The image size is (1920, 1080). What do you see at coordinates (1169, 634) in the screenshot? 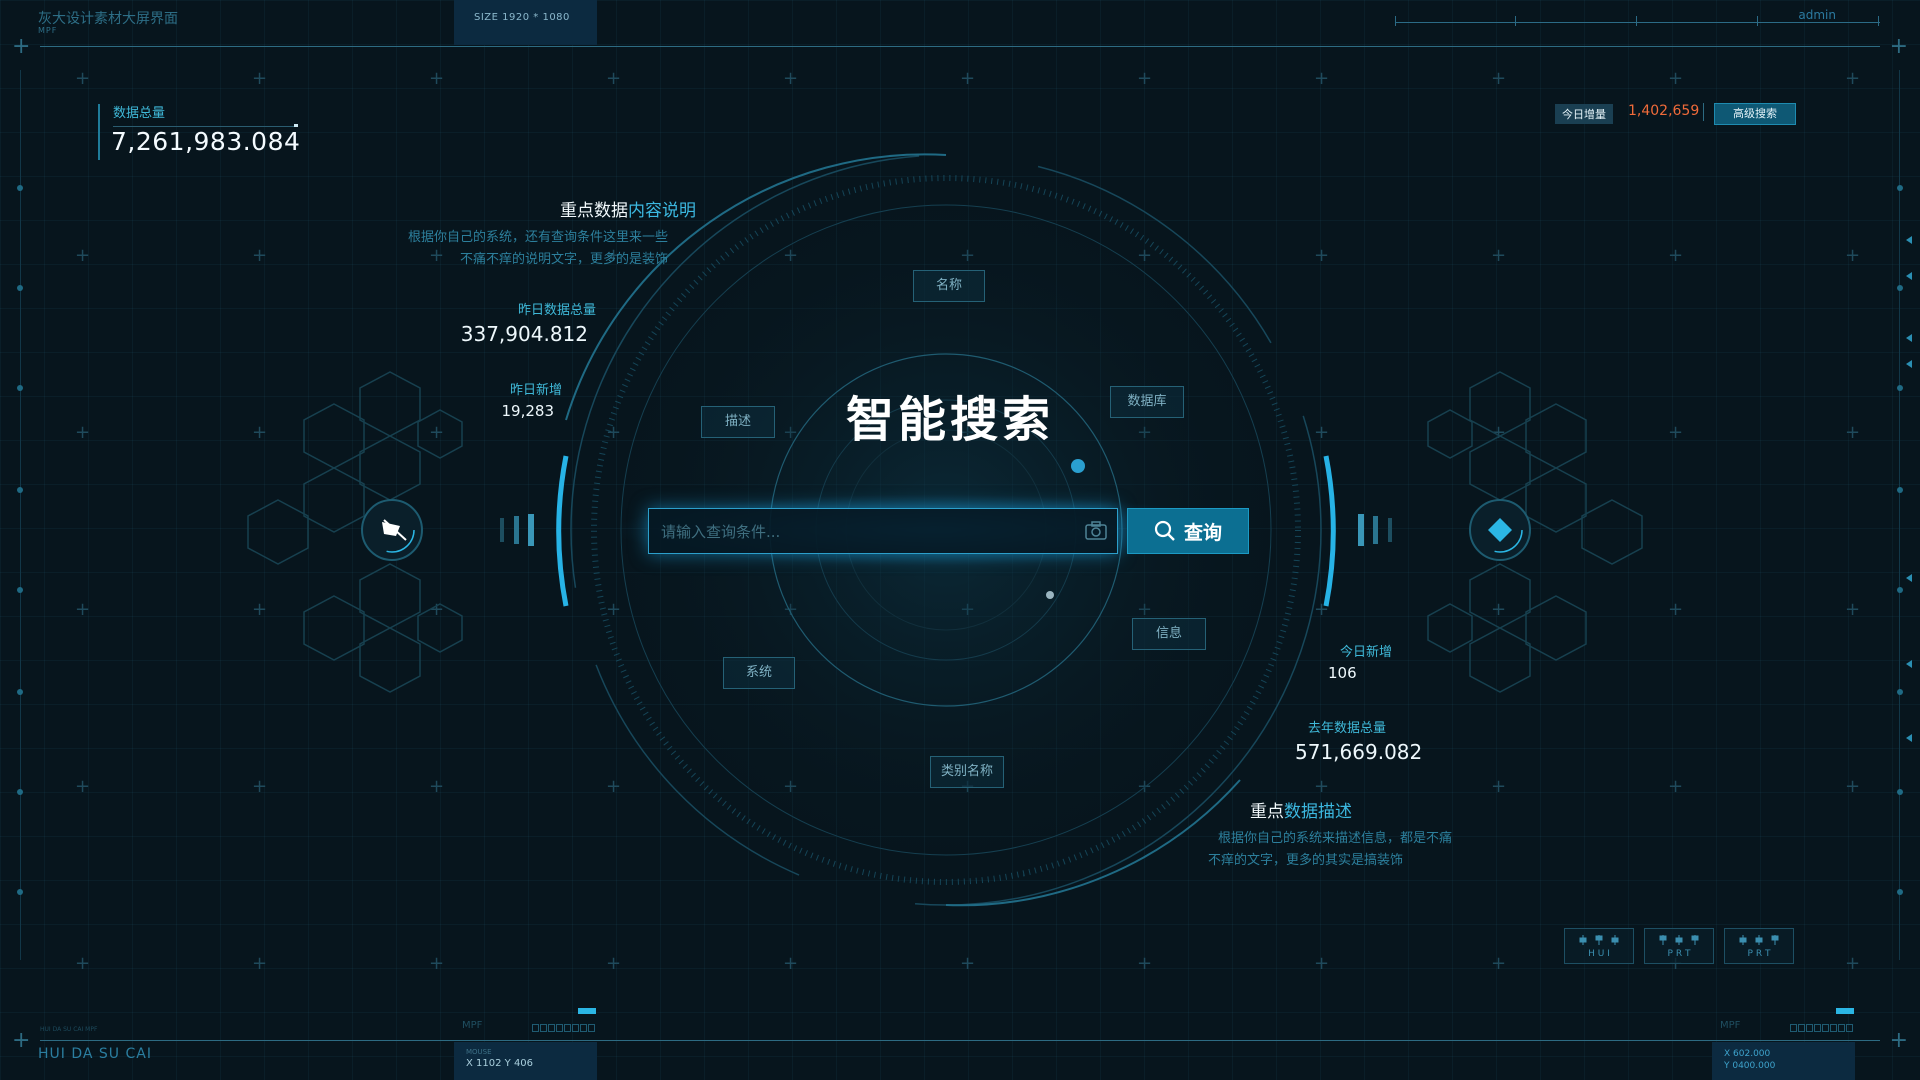
I see `tag-info: 信息` at bounding box center [1169, 634].